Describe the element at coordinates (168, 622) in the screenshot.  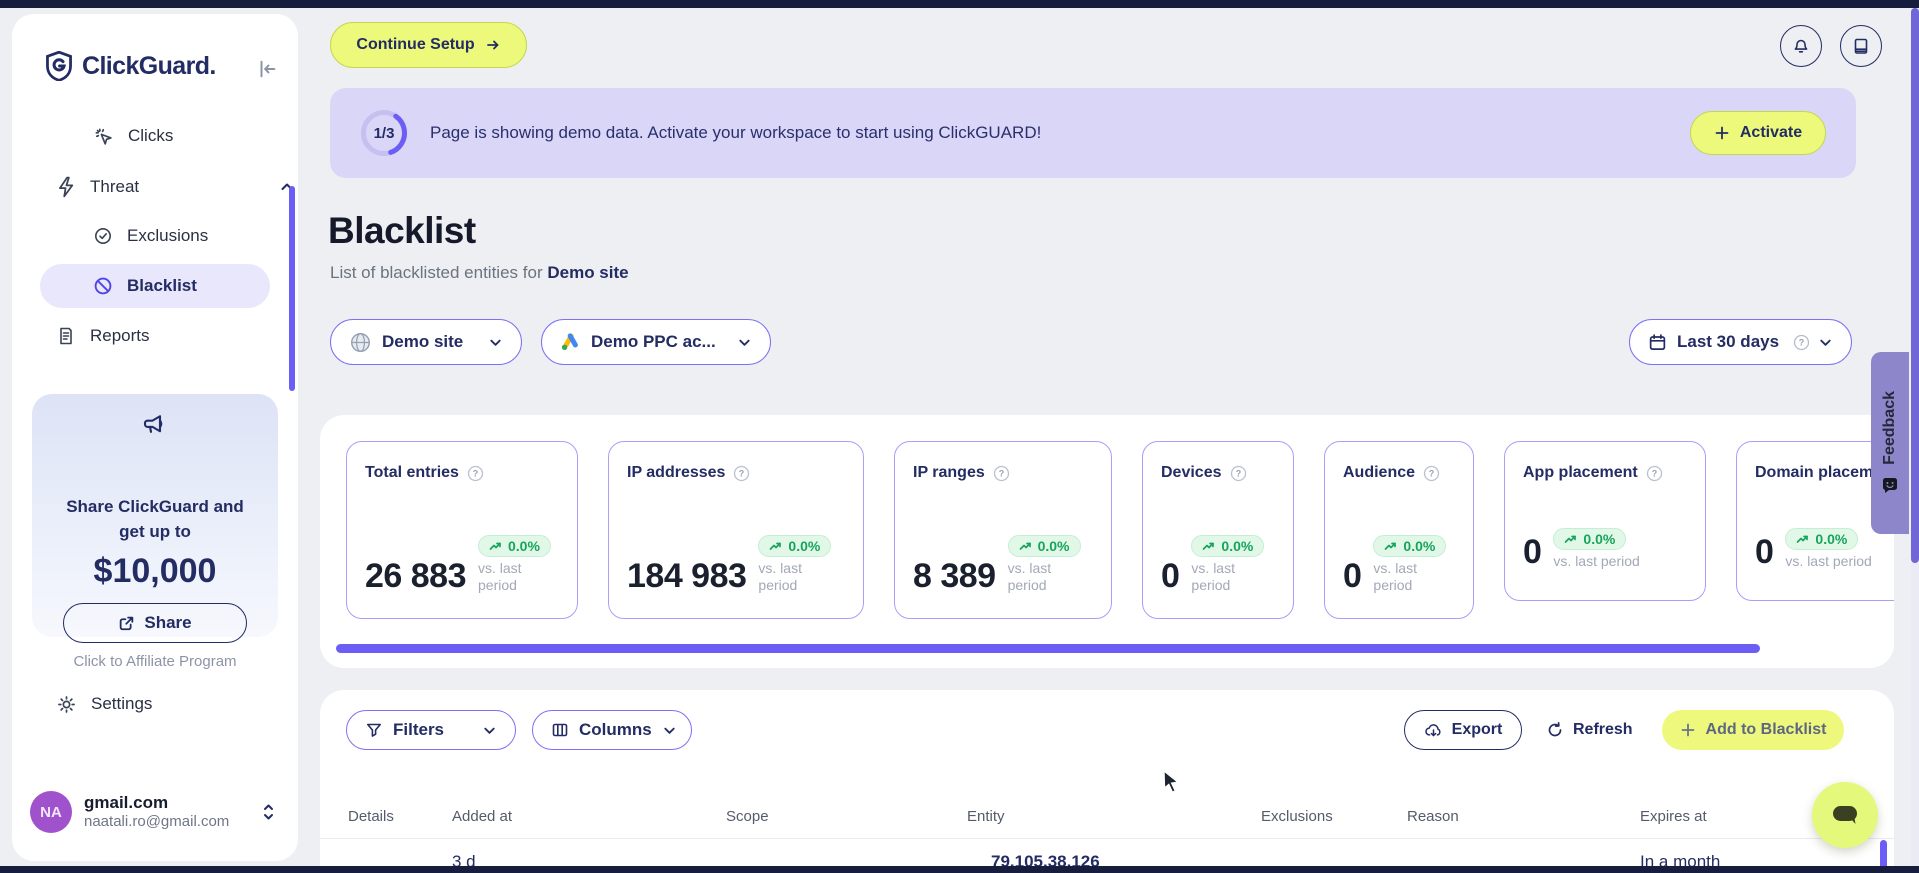
I see `share-button-label: Share` at that location.